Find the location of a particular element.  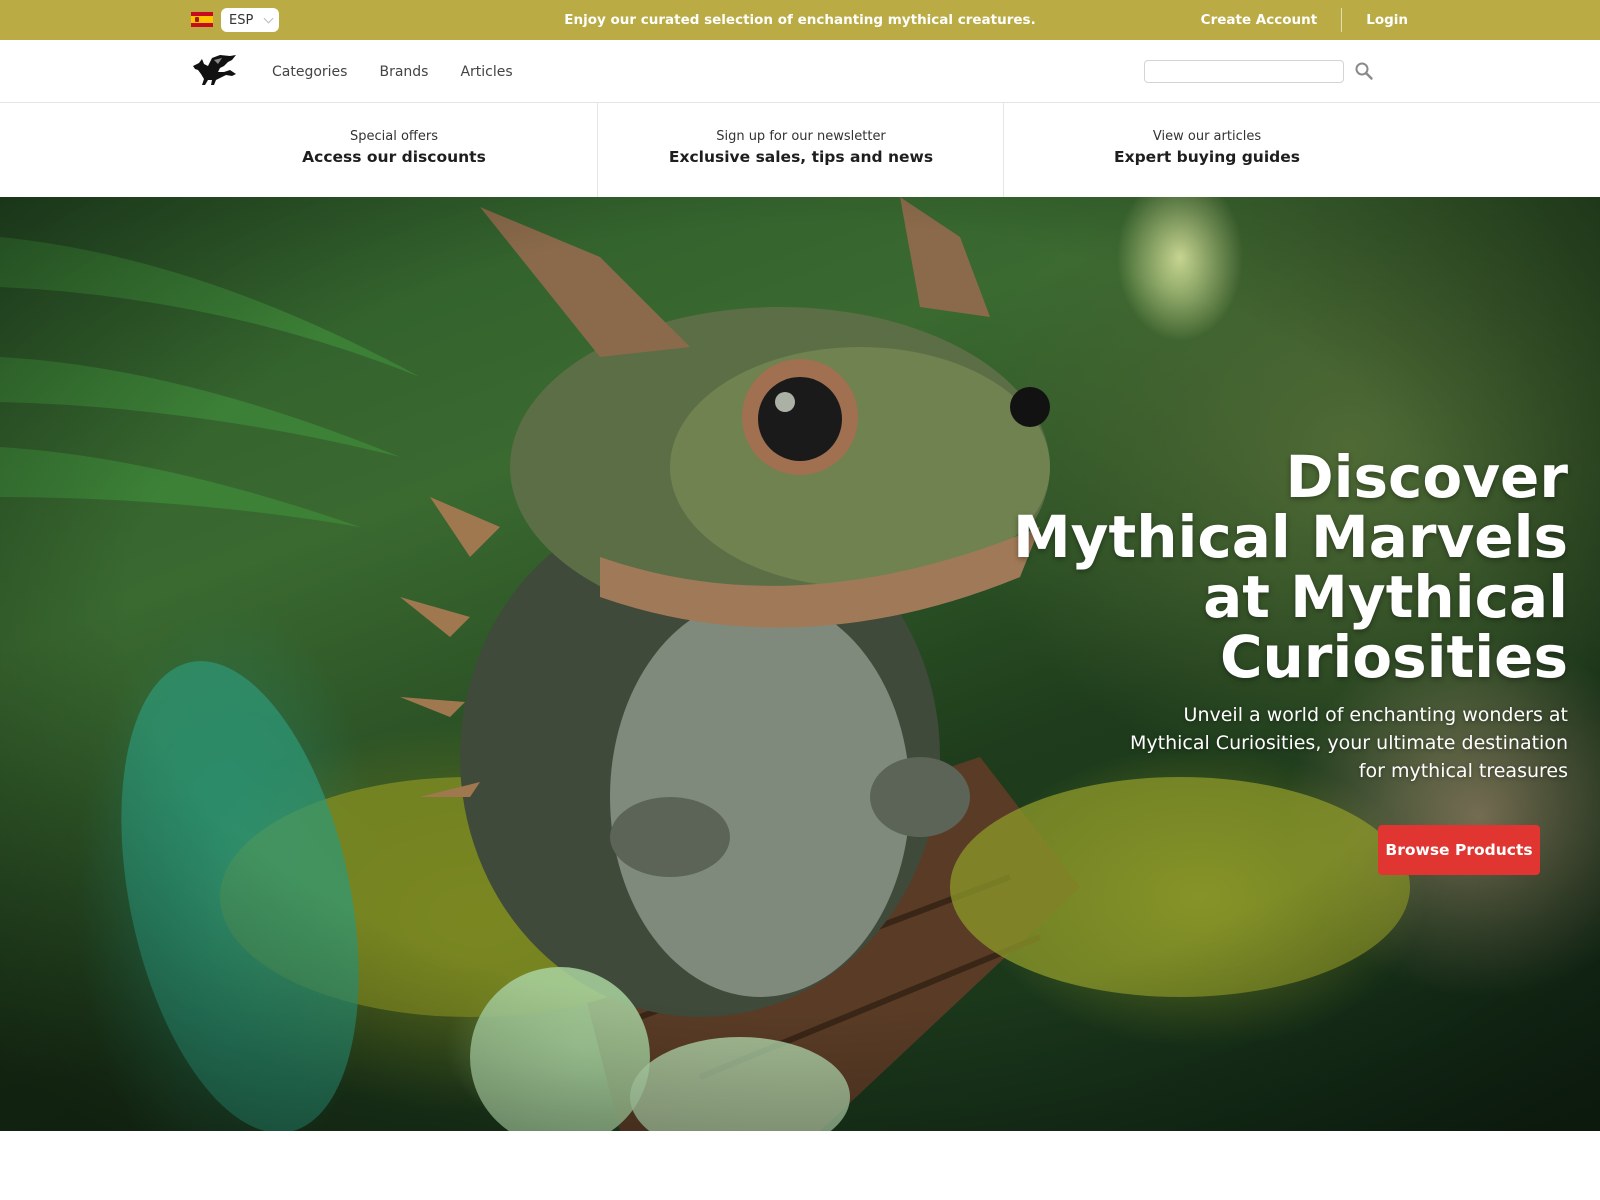

feature-subtitle: Sign up for our newsletter is located at coordinates (801, 136).